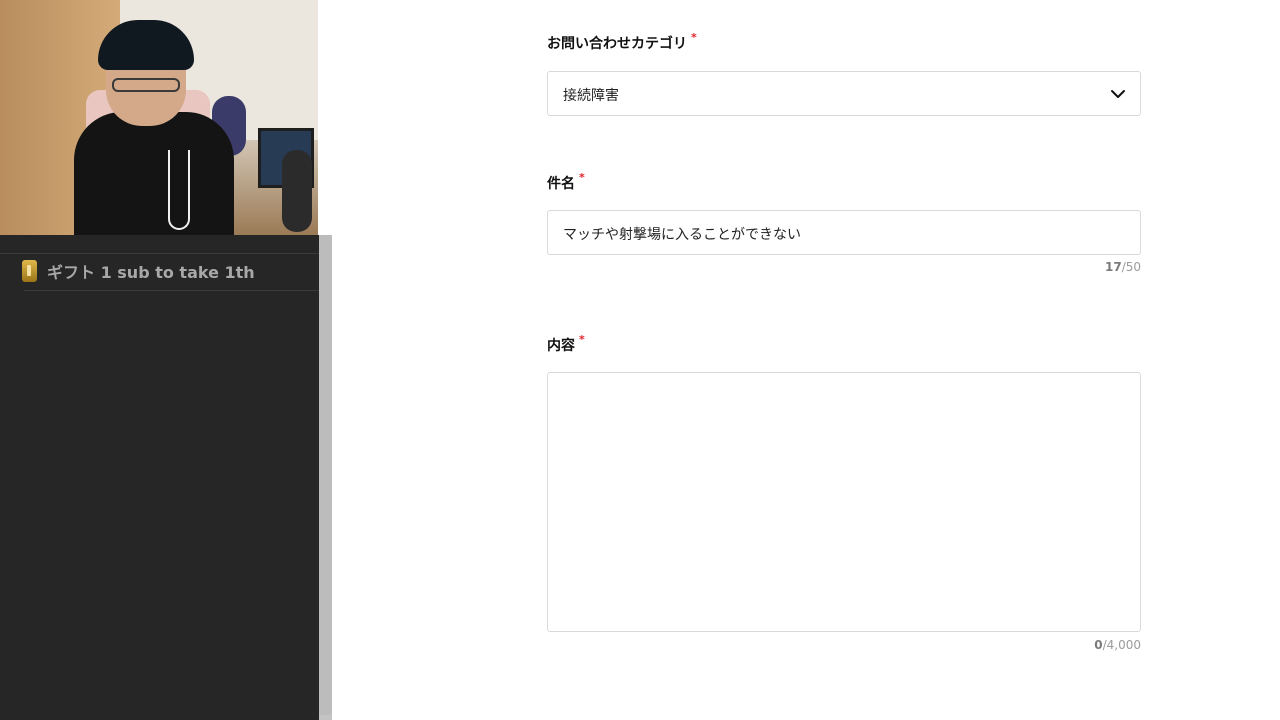 The image size is (1280, 720). I want to click on content-label-text: 内容, so click(561, 346).